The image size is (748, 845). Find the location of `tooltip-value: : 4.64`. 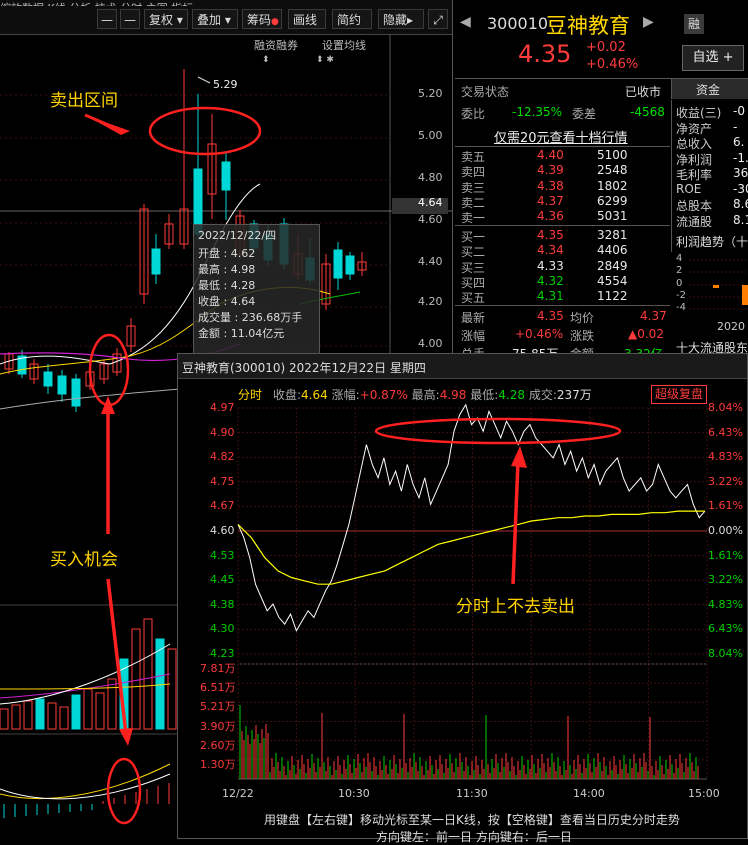

tooltip-value: : 4.64 is located at coordinates (238, 301).